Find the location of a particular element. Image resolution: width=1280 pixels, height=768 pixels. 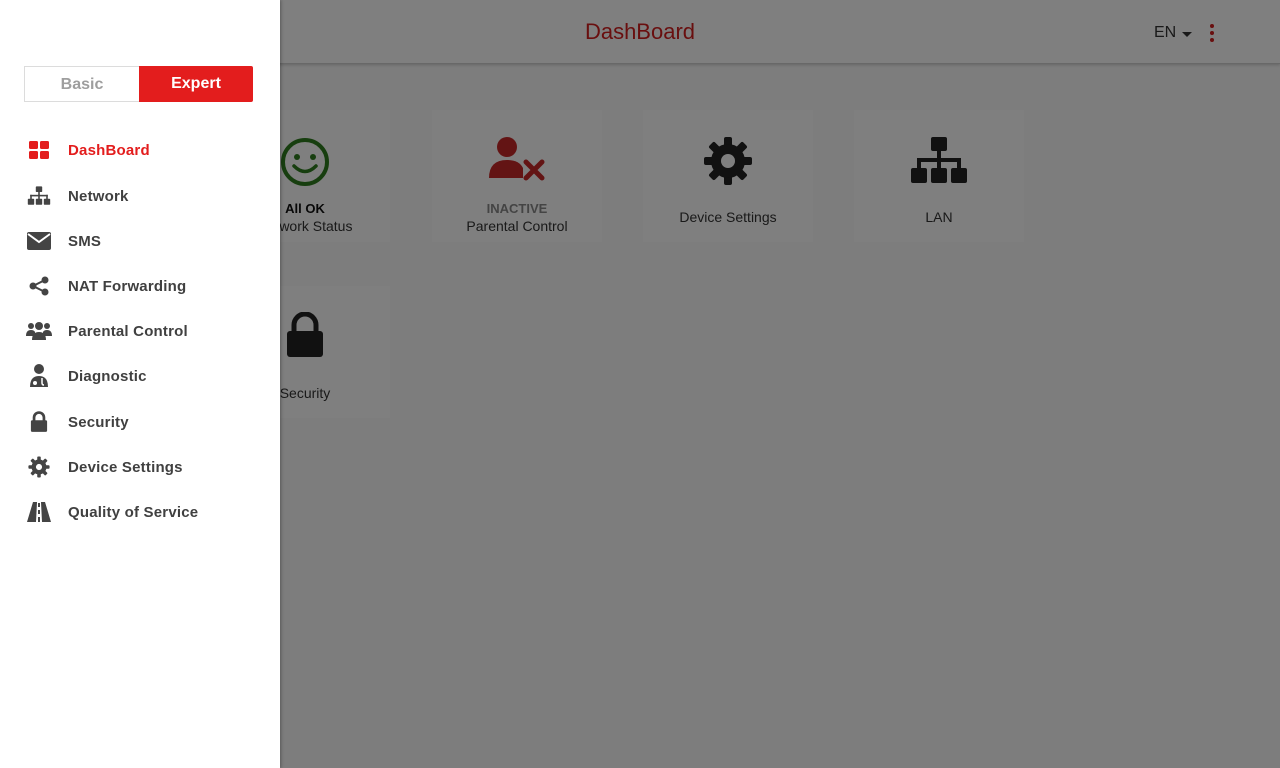

gear-icon is located at coordinates (39, 467).